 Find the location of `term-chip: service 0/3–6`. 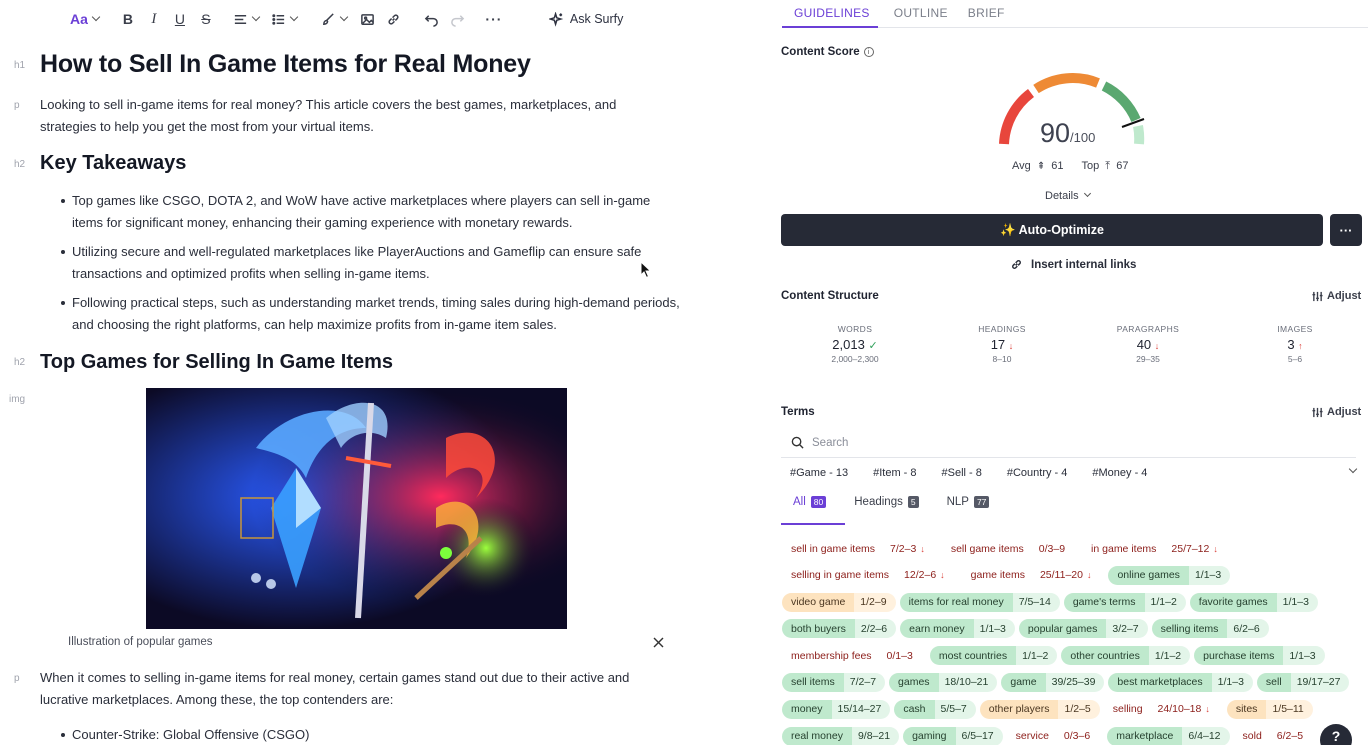

term-chip: service 0/3–6 is located at coordinates (1053, 736).